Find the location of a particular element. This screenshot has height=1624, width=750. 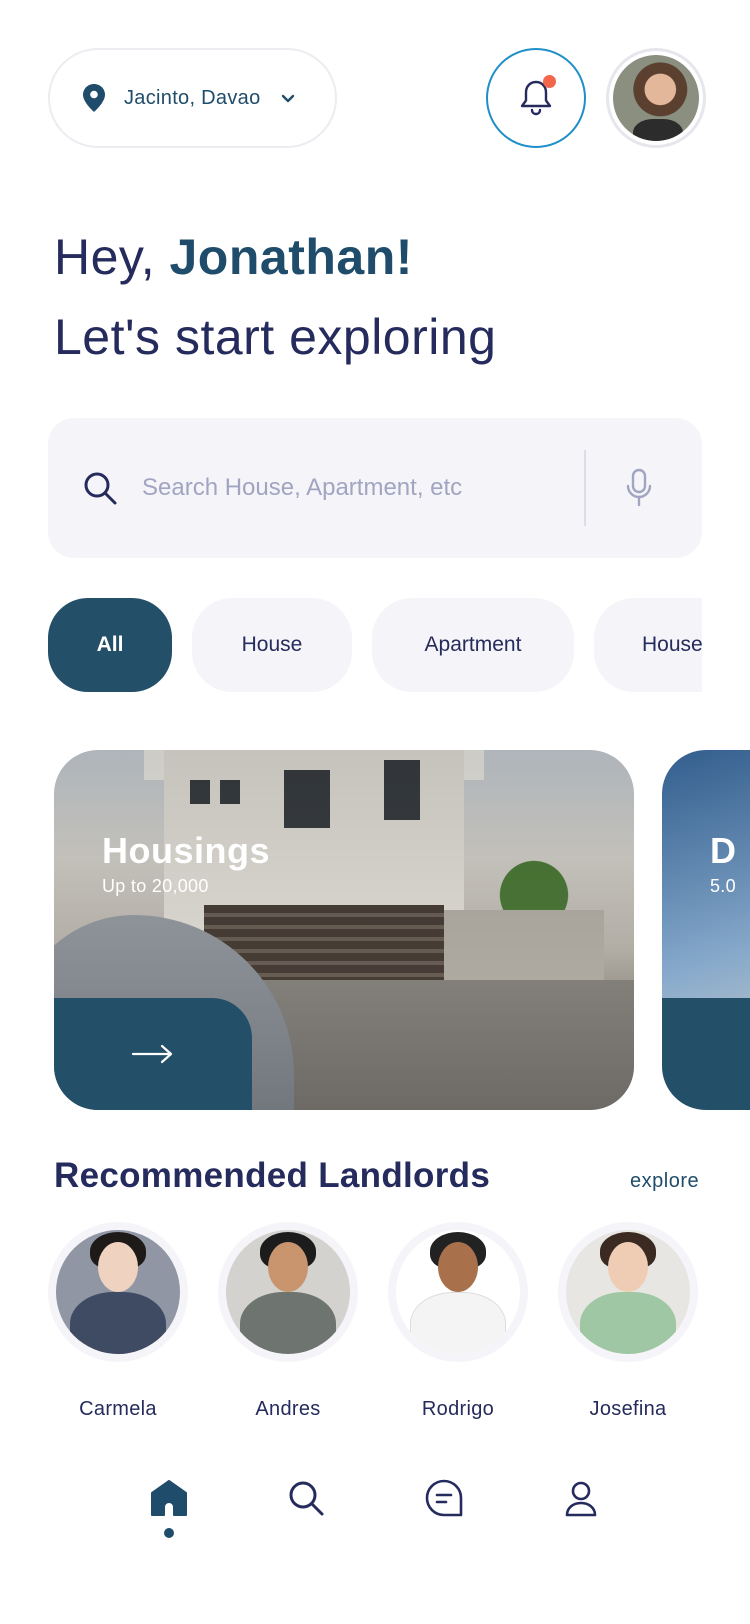

landlord-name: Carmela is located at coordinates (118, 1409).